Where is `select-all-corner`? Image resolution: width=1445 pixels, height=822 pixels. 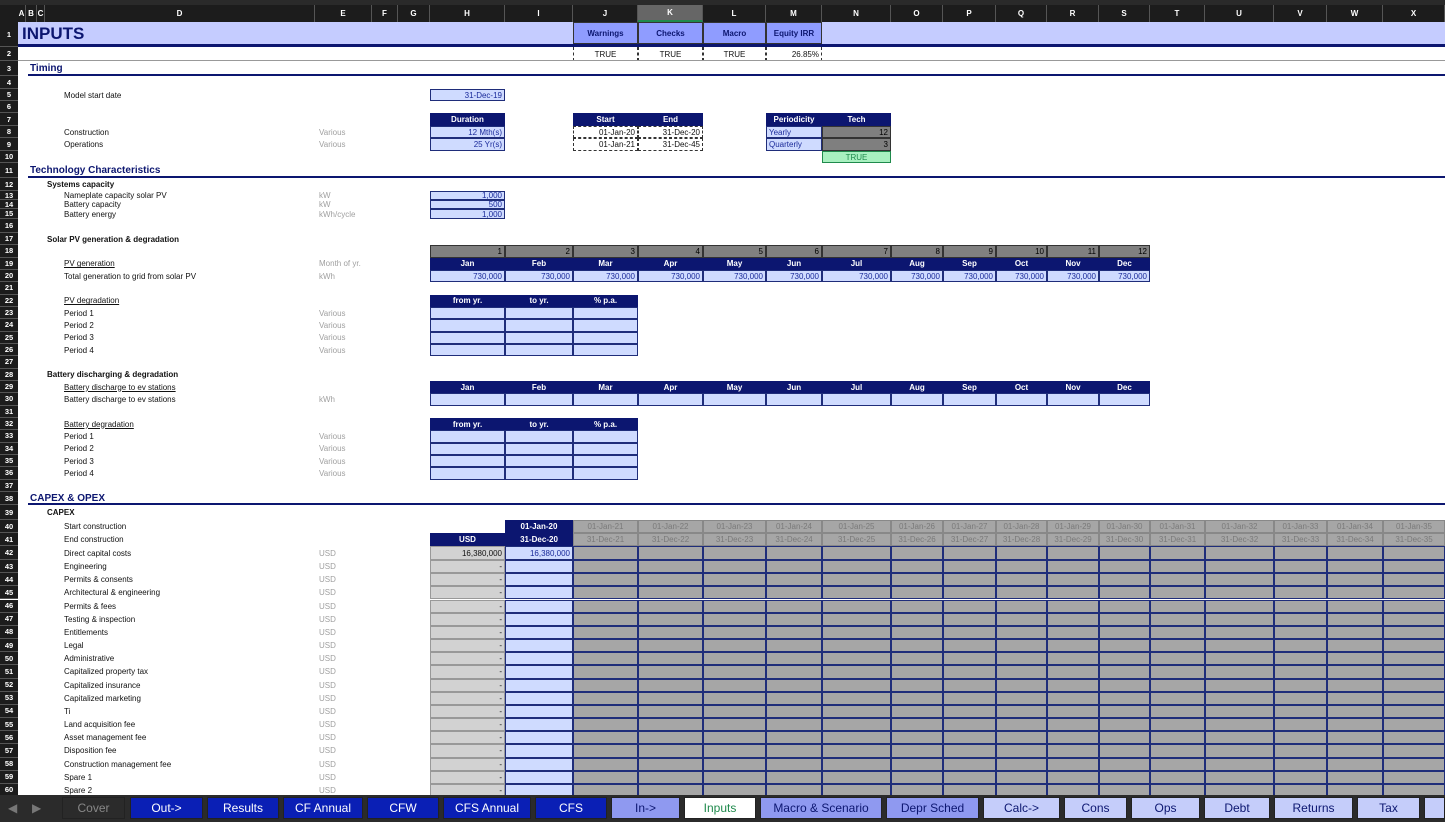
select-all-corner is located at coordinates (9, 13).